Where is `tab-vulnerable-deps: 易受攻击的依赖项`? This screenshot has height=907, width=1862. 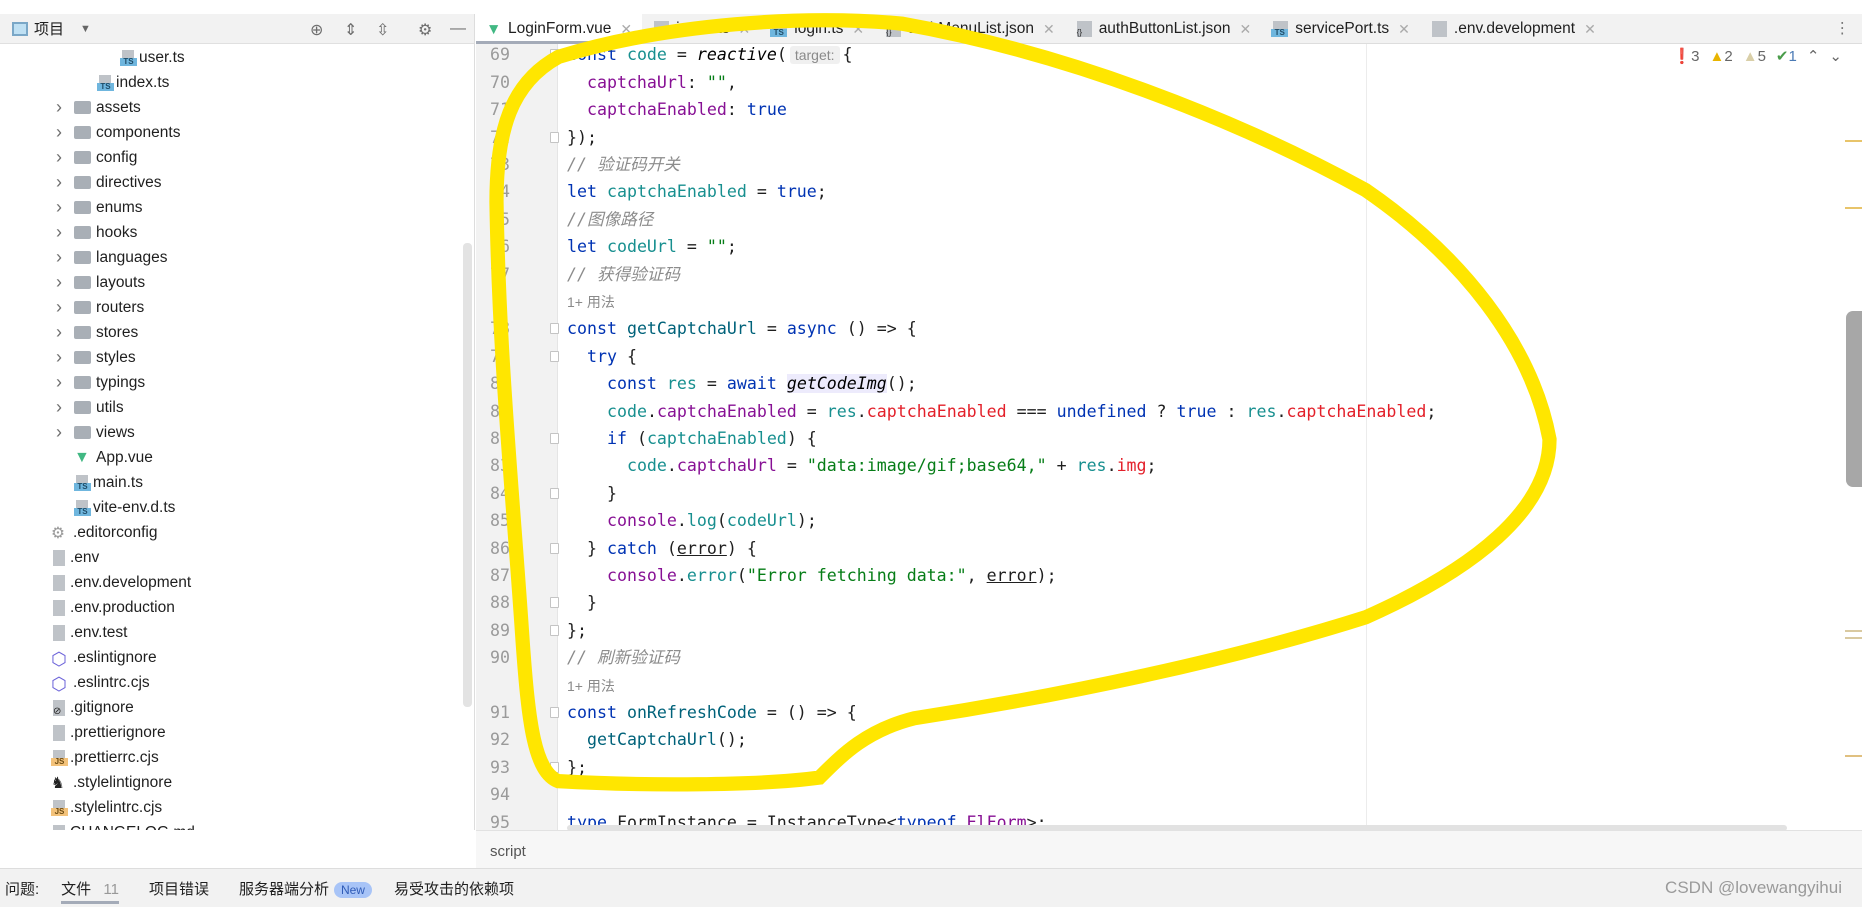 tab-vulnerable-deps: 易受攻击的依赖项 is located at coordinates (454, 888).